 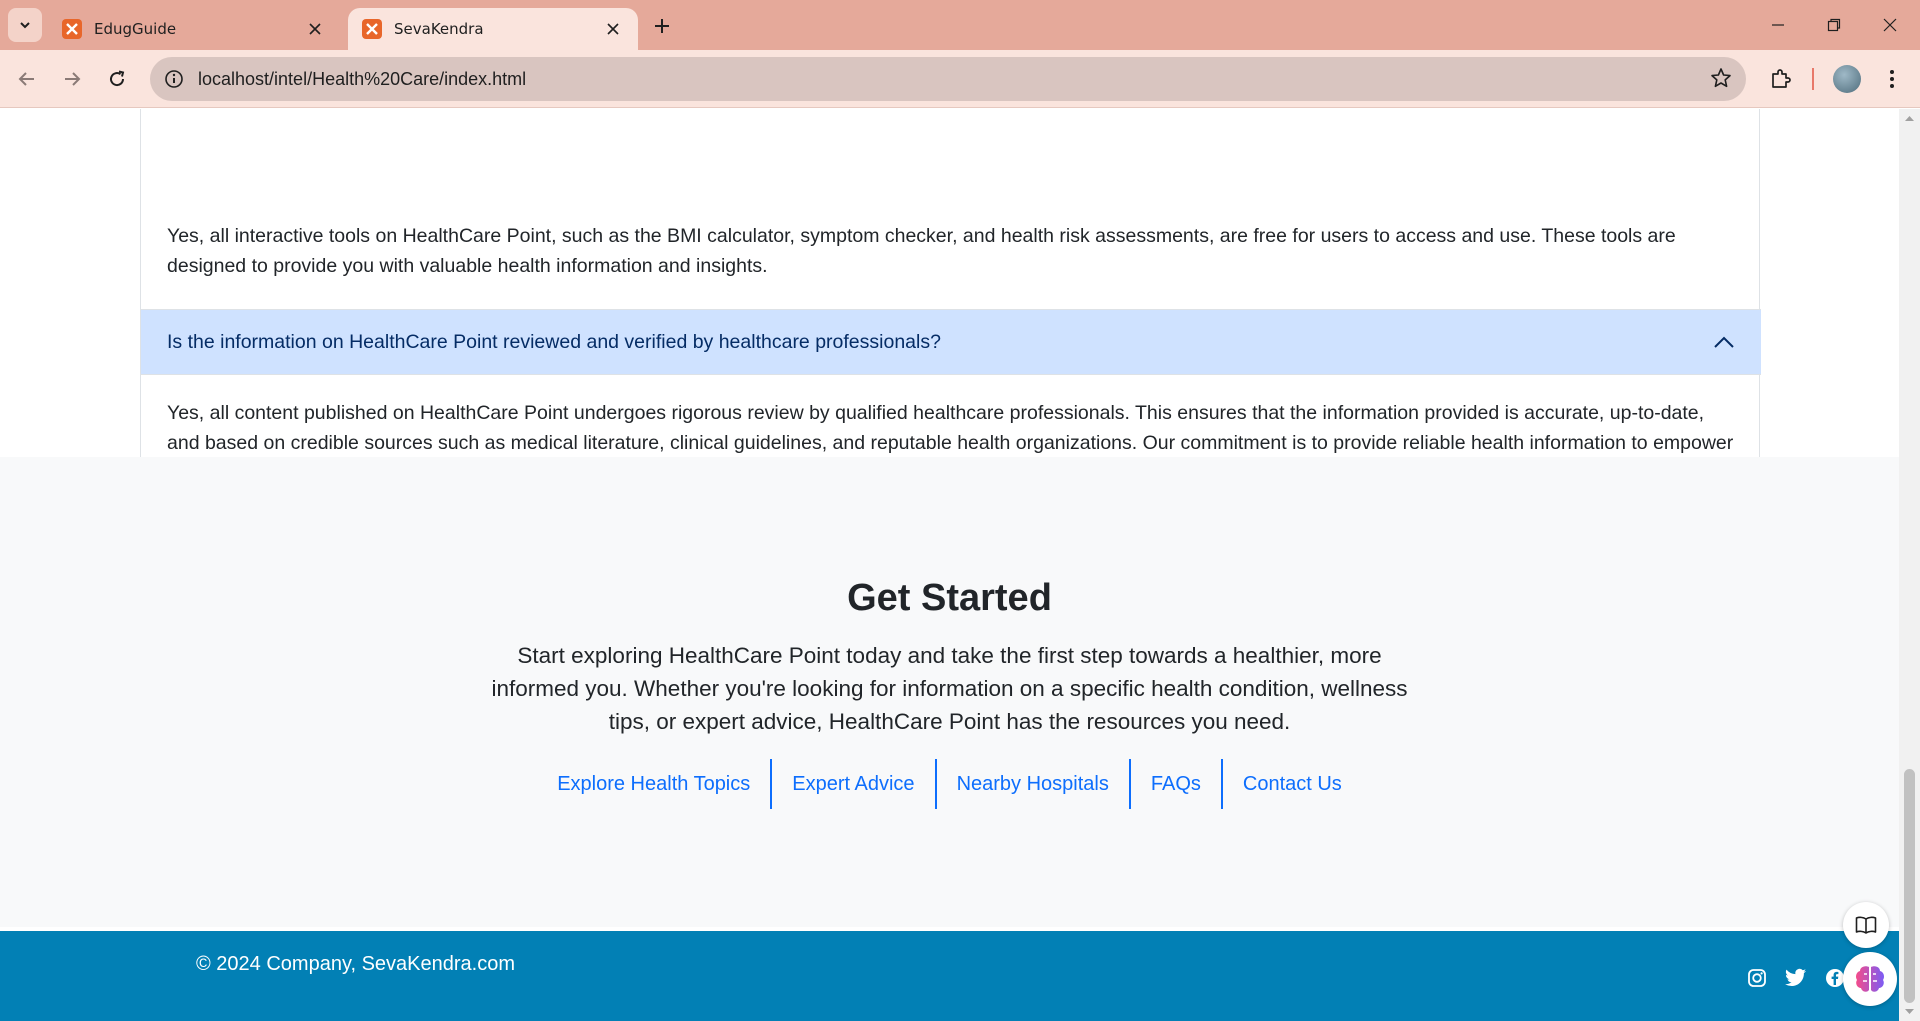 I want to click on restore-icon, so click(x=1834, y=25).